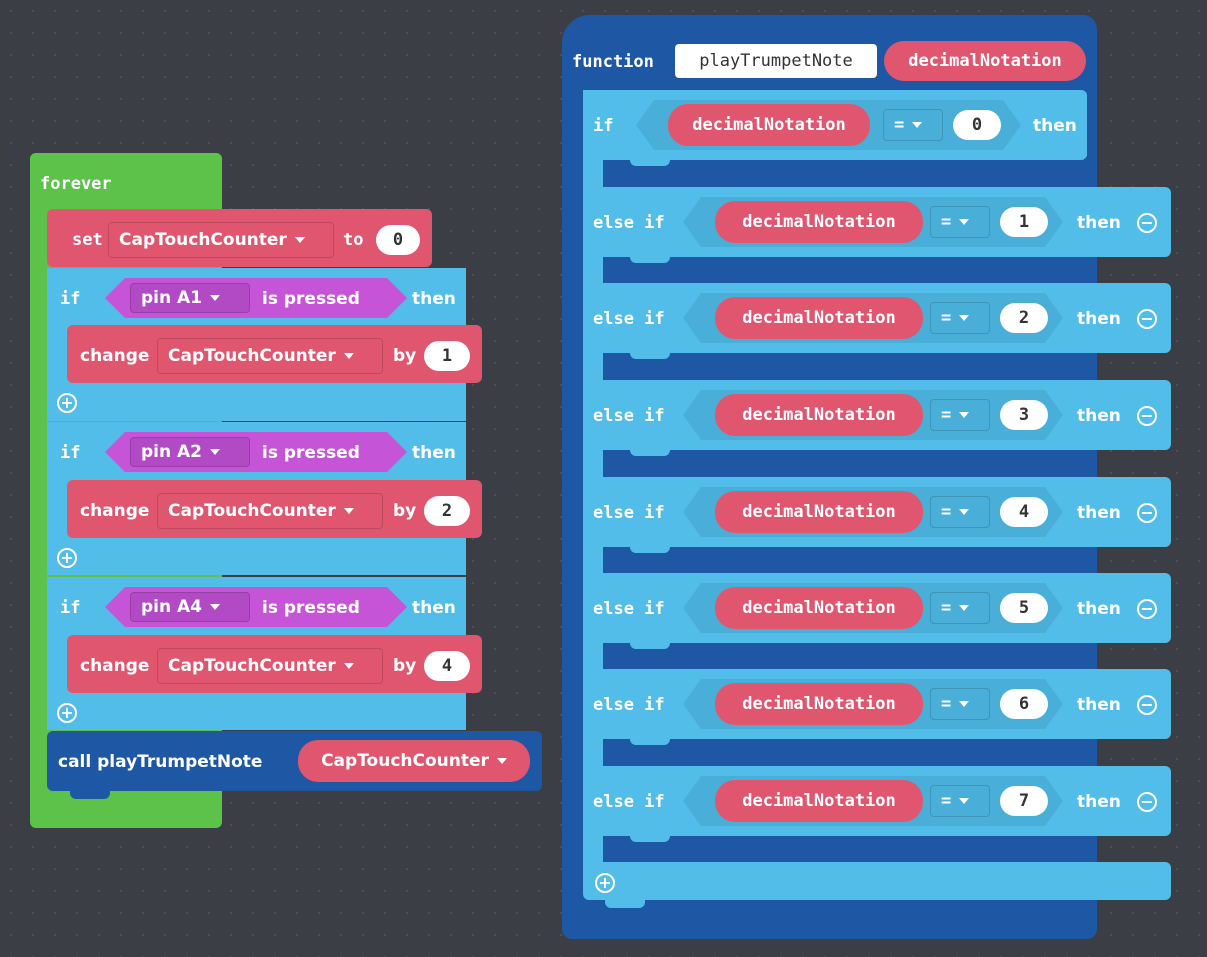  I want to click on pin-dropdown-1: pin A1, so click(190, 298).